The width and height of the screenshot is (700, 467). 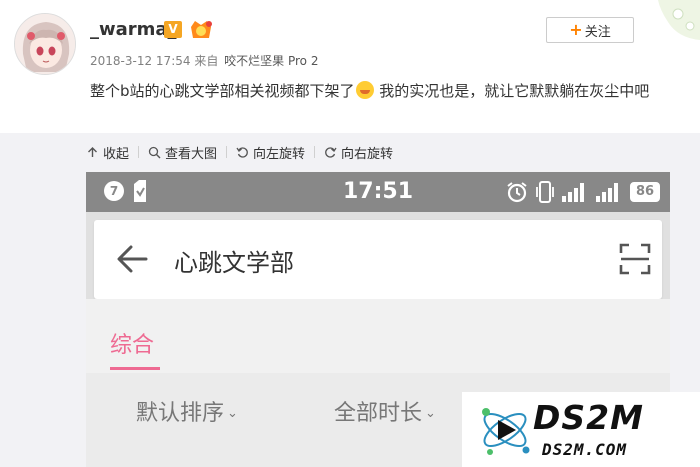 I want to click on crying-laugh-emoji-icon, so click(x=364, y=90).